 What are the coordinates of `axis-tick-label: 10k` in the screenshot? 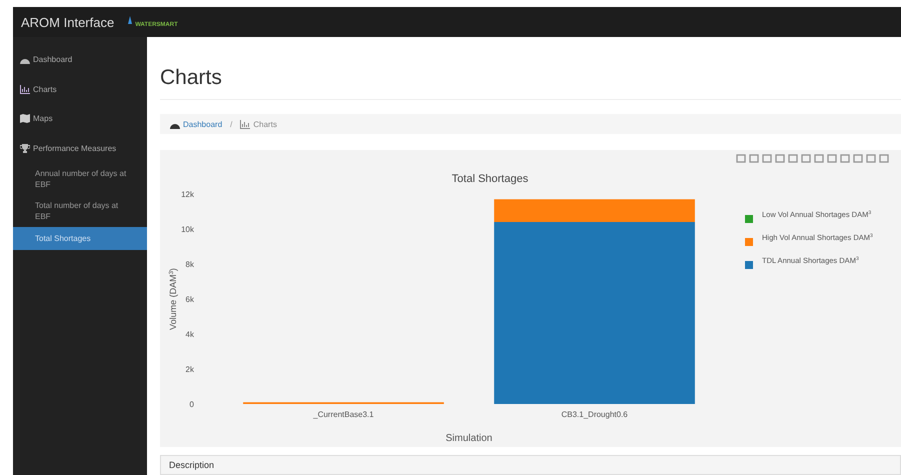 It's located at (187, 229).